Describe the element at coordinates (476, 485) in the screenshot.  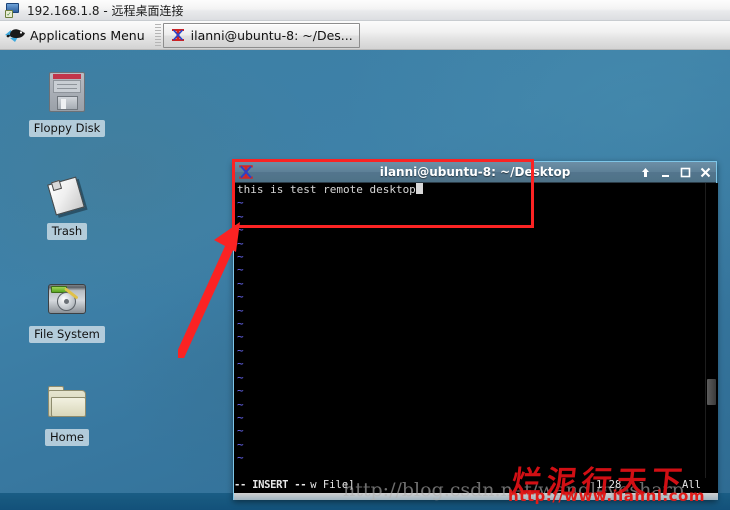
I see `vim-status-bar: -- INSERT -- w File] 1,28 All` at that location.